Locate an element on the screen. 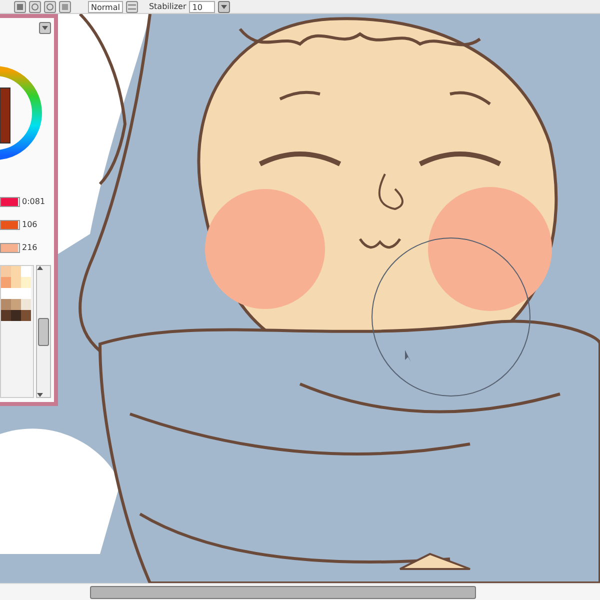 This screenshot has height=600, width=600. slider-value: 0:081 is located at coordinates (34, 201).